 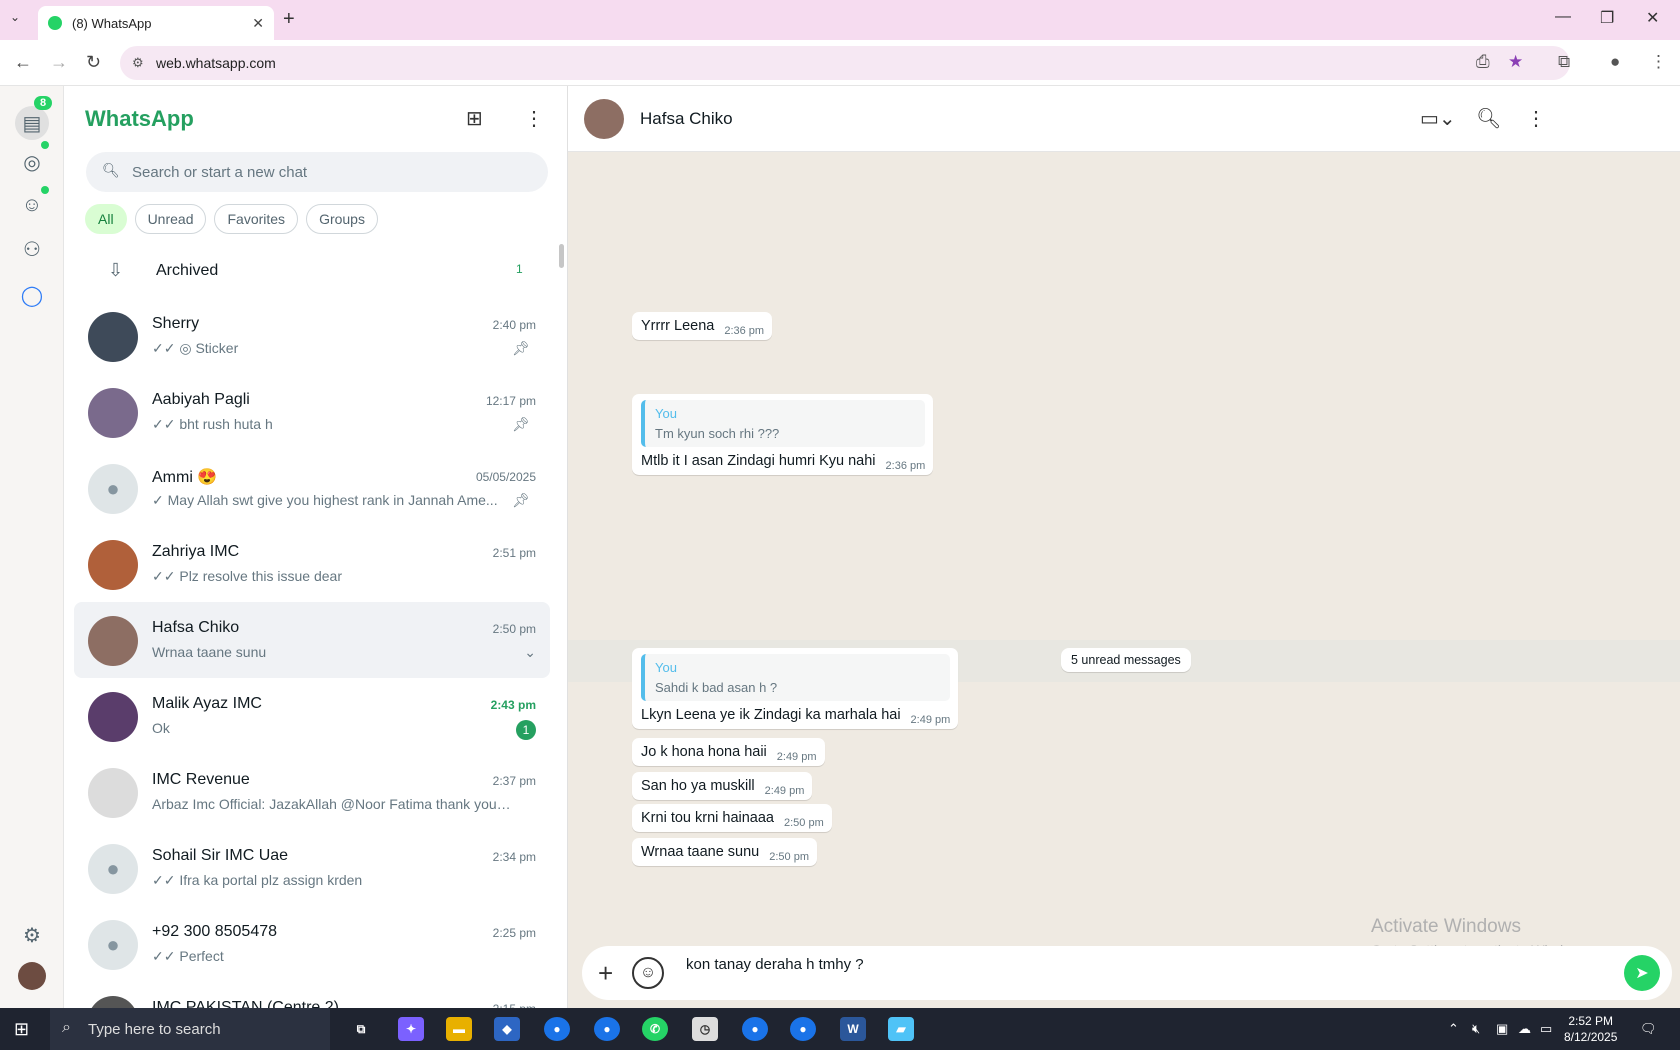 What do you see at coordinates (190, 1029) in the screenshot?
I see `taskbar-search-input: ⌕ Type here to search` at bounding box center [190, 1029].